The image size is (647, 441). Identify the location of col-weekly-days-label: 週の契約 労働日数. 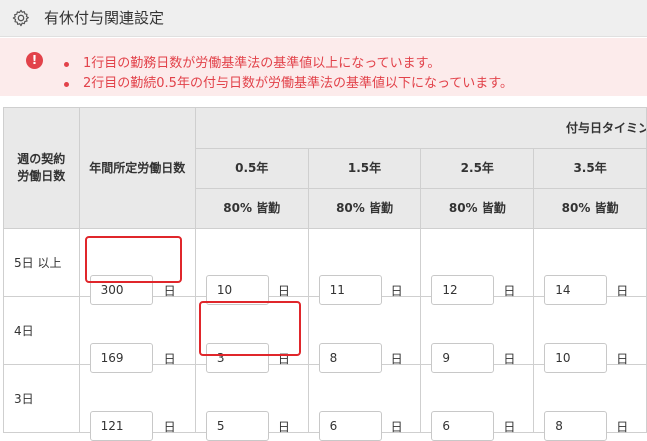
(41, 167).